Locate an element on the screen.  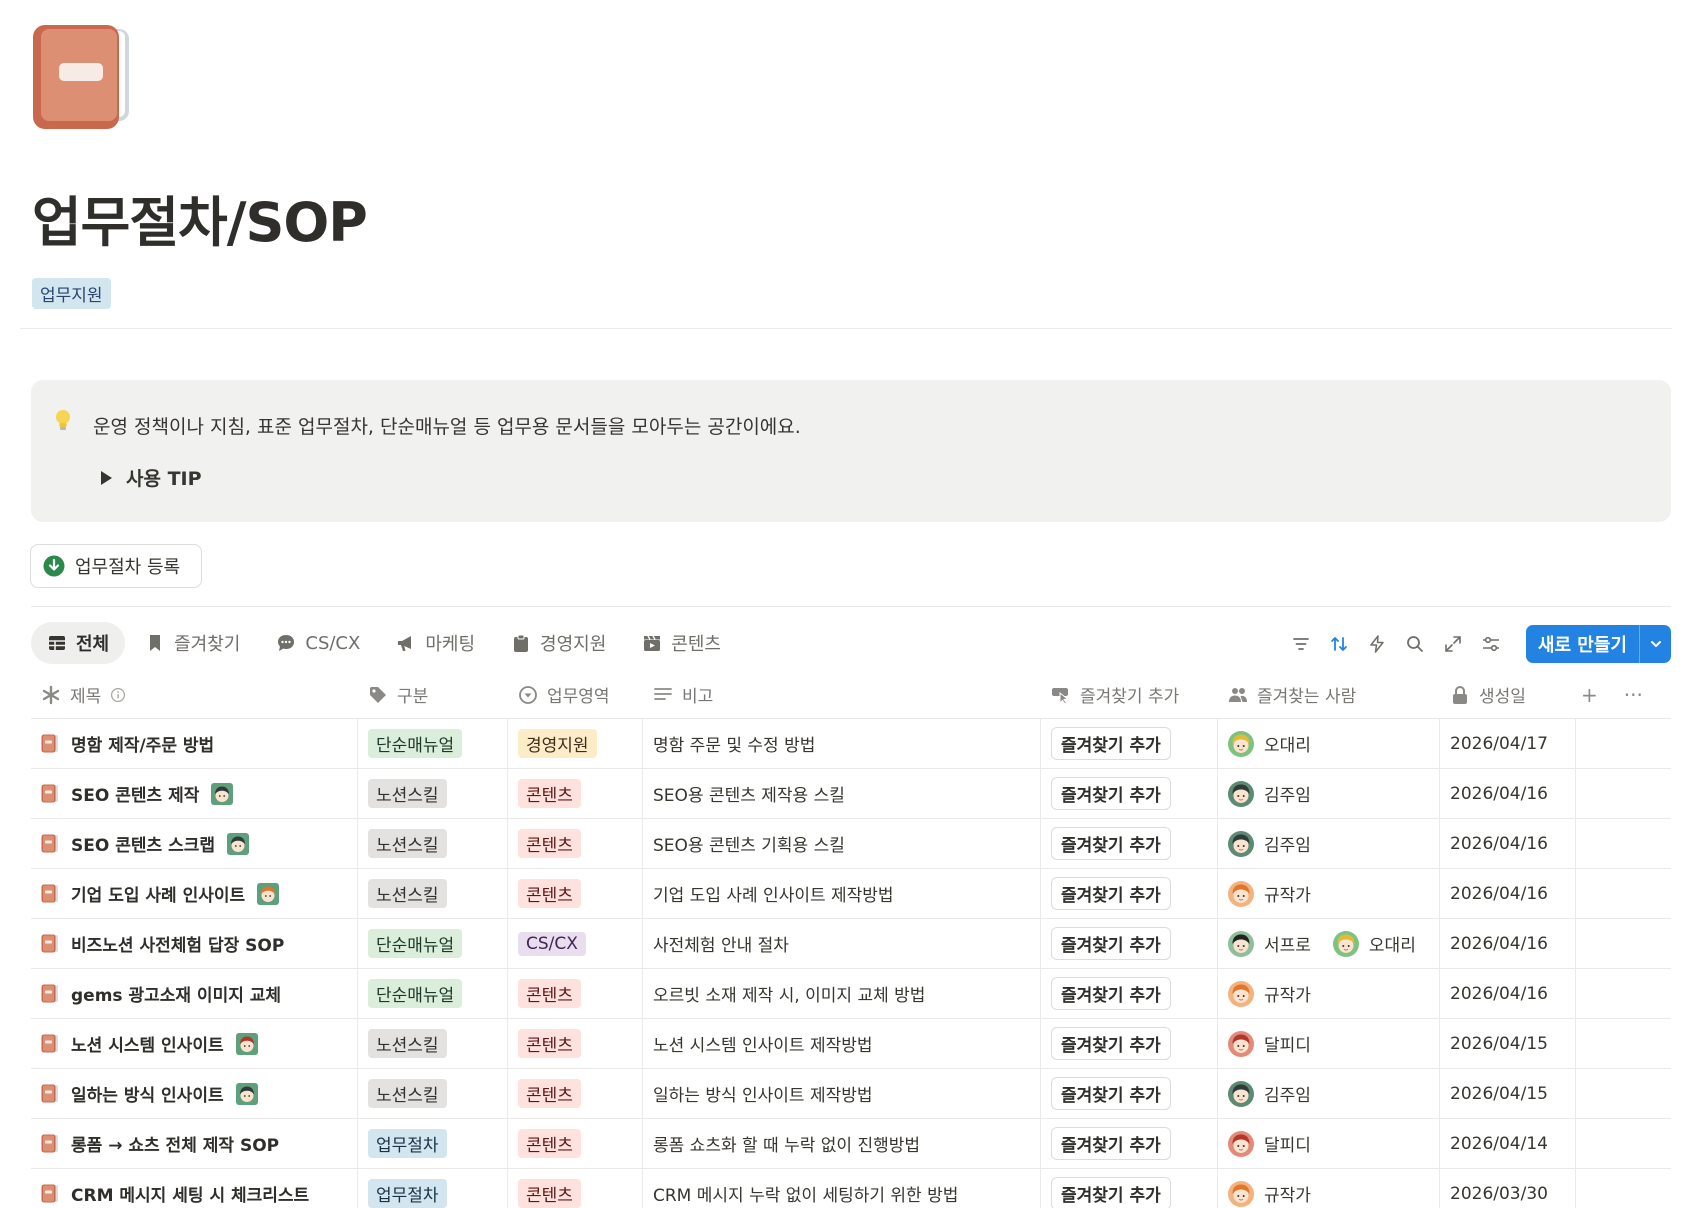
tab-favorites: 즐겨찾기 is located at coordinates (192, 643).